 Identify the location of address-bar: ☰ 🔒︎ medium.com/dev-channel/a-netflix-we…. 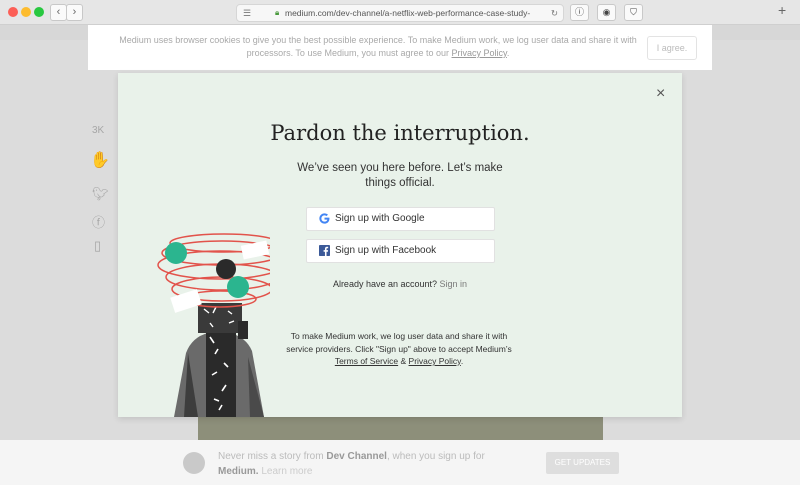
(400, 13).